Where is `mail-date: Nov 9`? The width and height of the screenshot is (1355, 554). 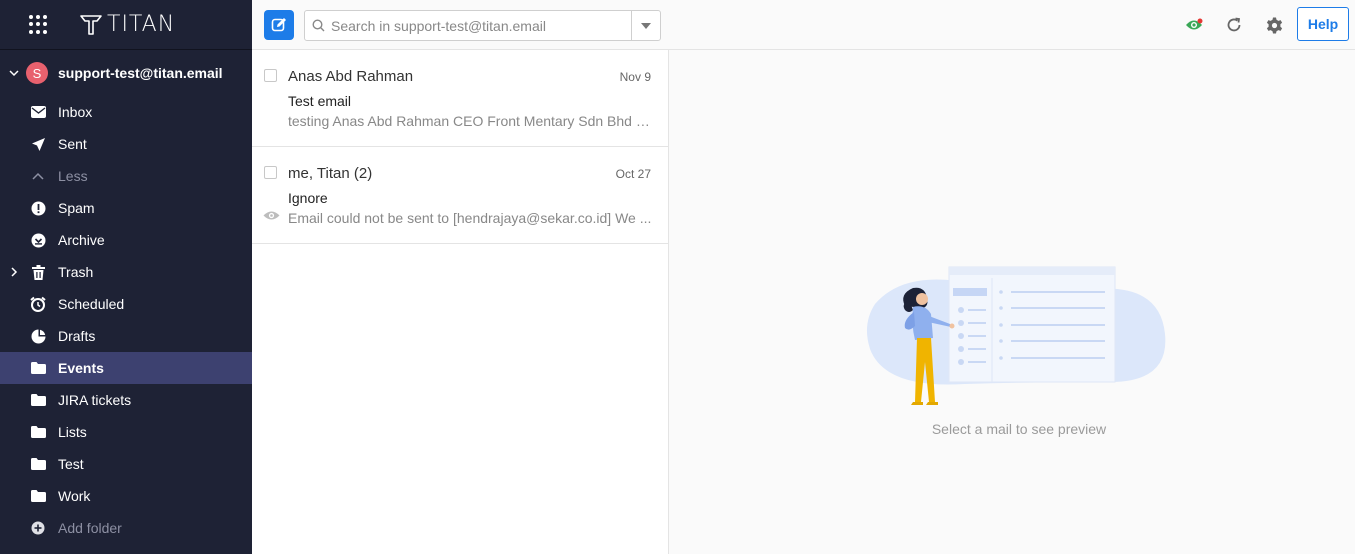
mail-date: Nov 9 is located at coordinates (635, 77).